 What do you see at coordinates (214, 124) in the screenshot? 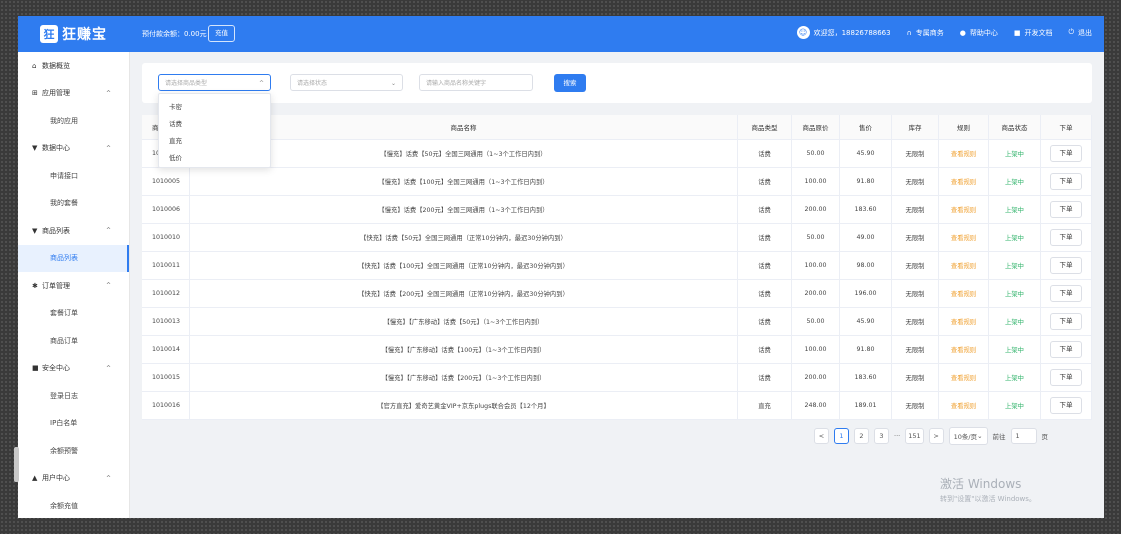
I see `dropdown-option: 话费` at bounding box center [214, 124].